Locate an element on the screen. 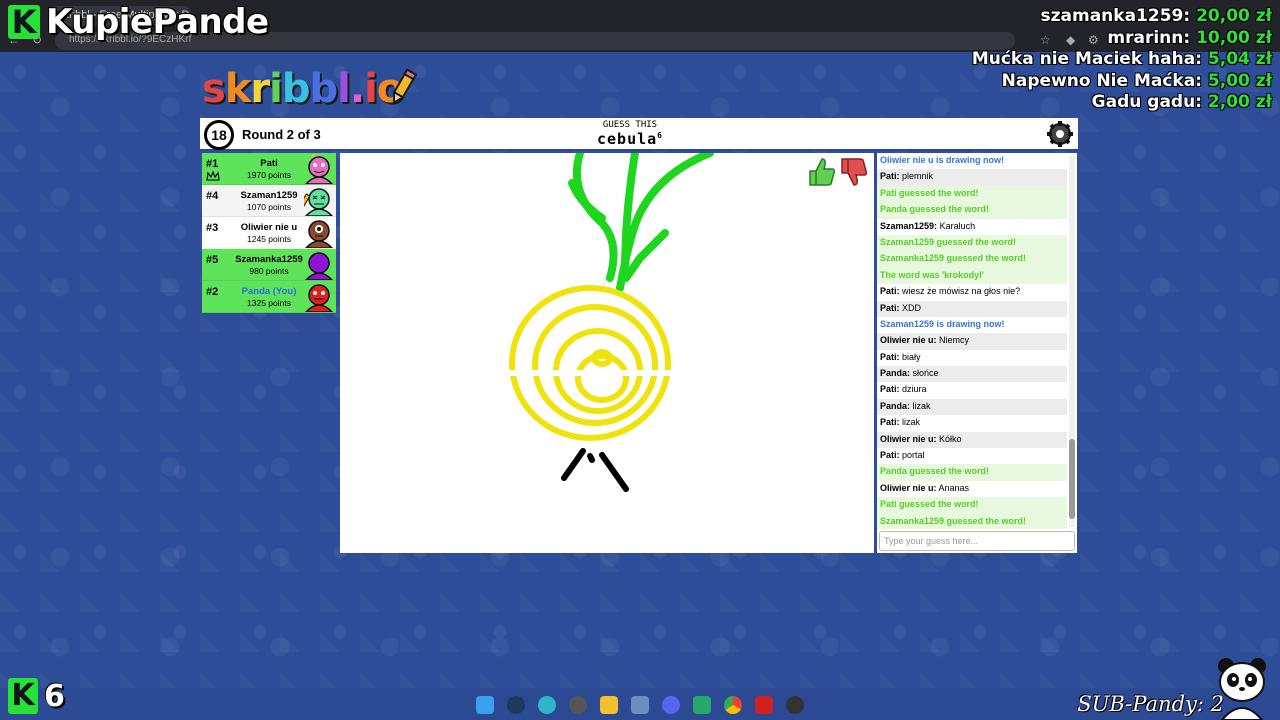  chat-message: Oliwier nie u: Niemcy is located at coordinates (972, 341).